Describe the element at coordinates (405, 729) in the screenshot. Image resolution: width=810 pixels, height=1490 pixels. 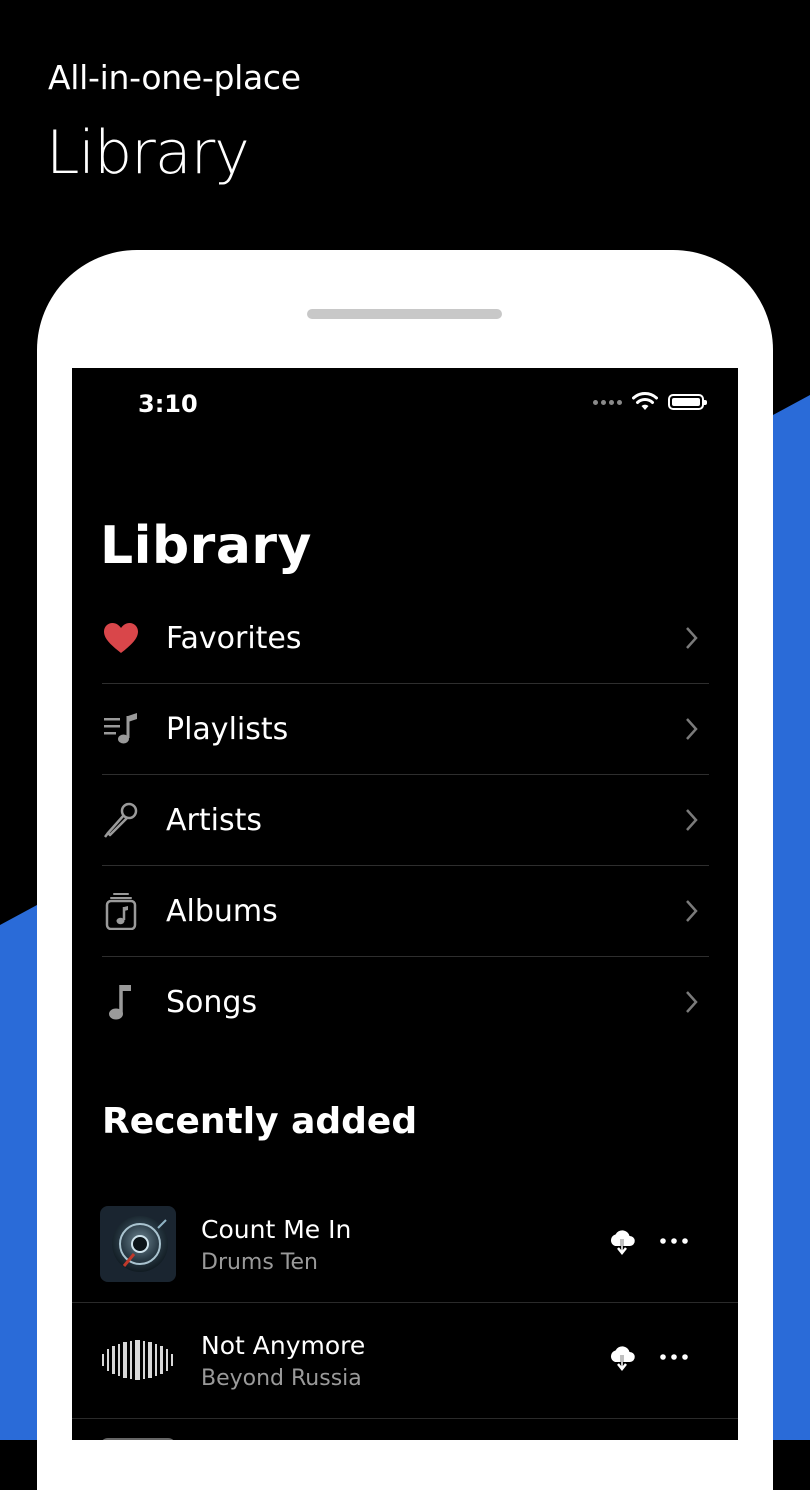
I see `menu-item-playlists: Playlists` at that location.